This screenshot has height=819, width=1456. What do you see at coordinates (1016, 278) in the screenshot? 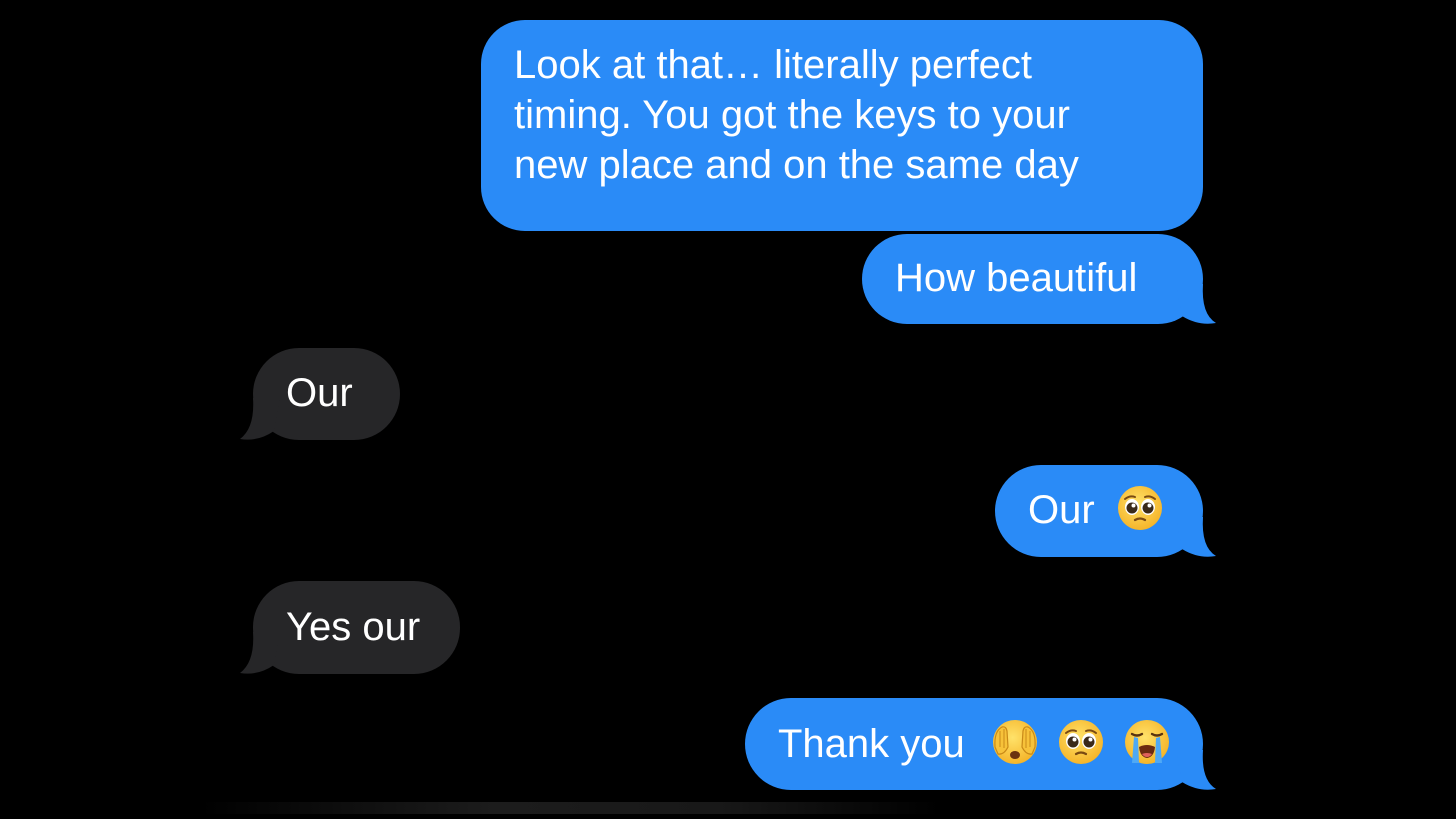
I see `message-text: How beautiful` at bounding box center [1016, 278].